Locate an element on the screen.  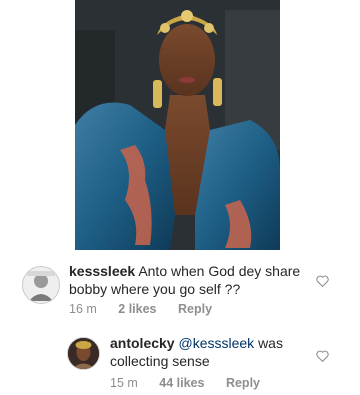
comment-meta: 16 m 2 likes Reply is located at coordinates (149, 309).